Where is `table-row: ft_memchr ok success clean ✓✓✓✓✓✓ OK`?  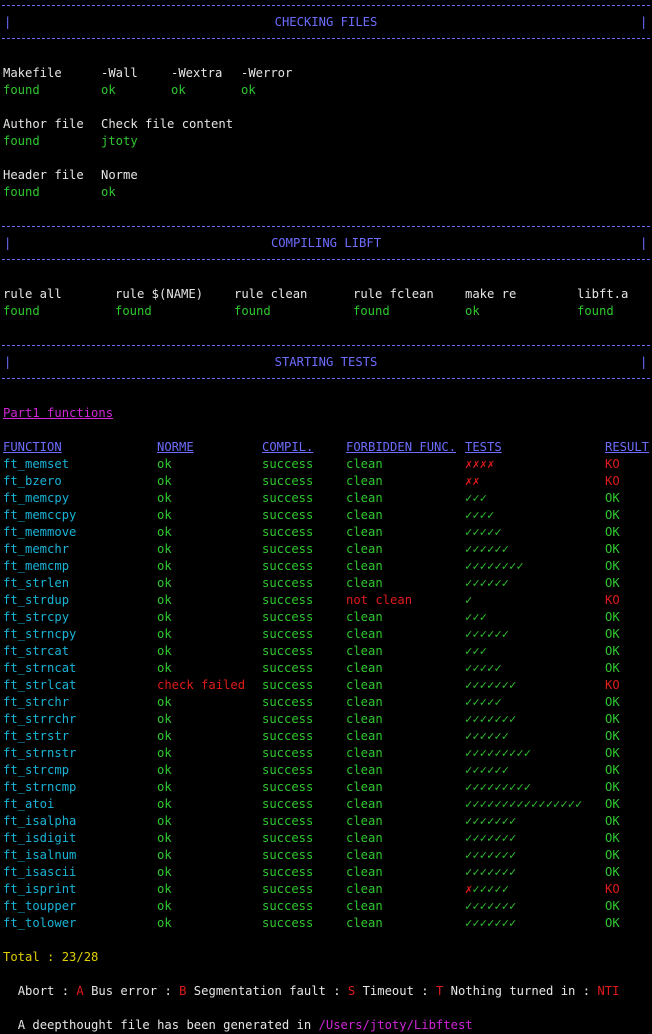 table-row: ft_memchr ok success clean ✓✓✓✓✓✓ OK is located at coordinates (326, 549).